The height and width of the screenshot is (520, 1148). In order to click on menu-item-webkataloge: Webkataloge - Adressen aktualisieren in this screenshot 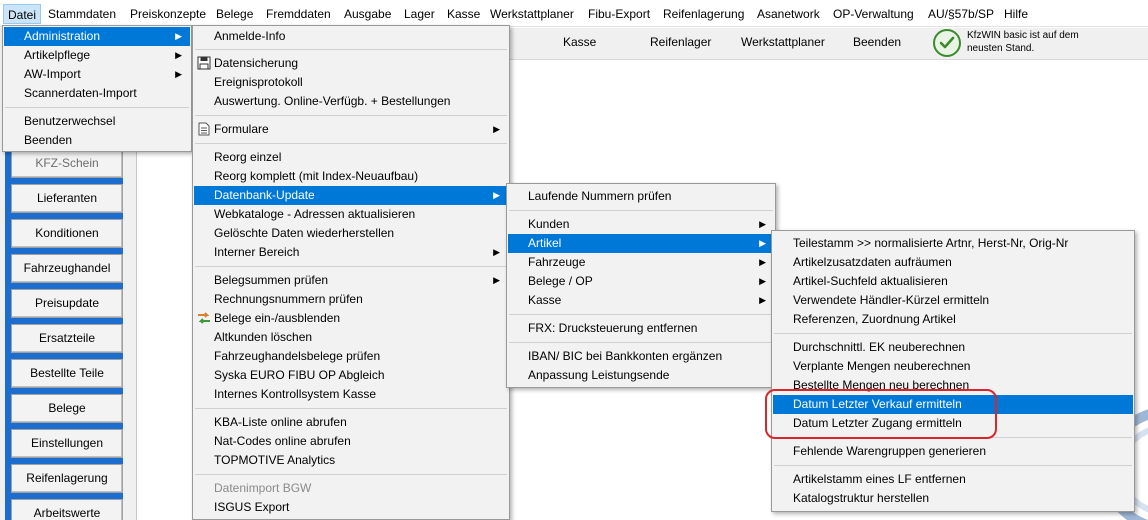, I will do `click(351, 214)`.